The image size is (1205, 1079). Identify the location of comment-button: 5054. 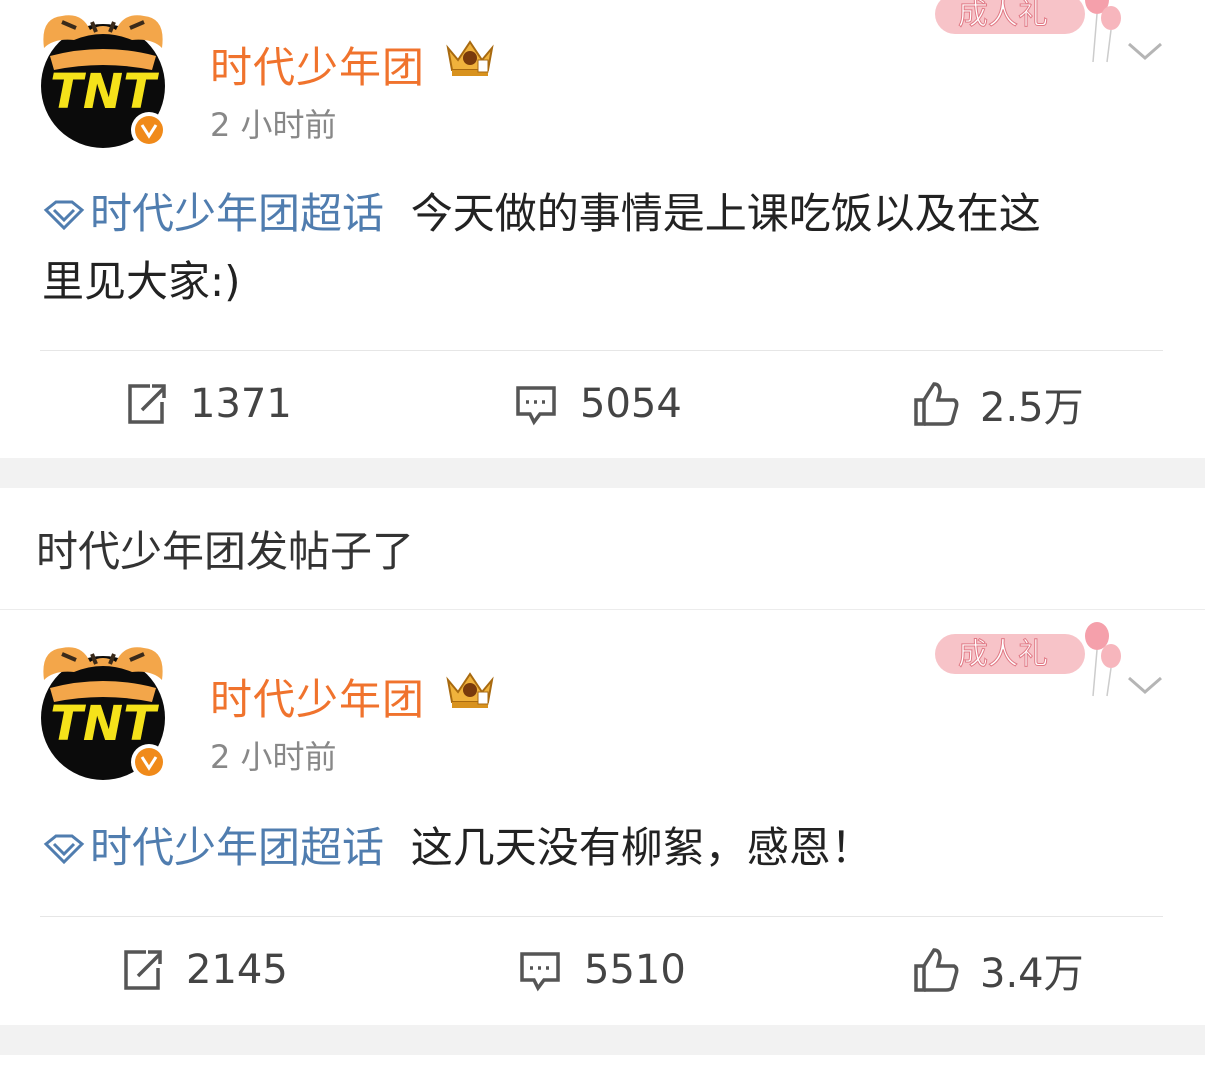
(597, 404).